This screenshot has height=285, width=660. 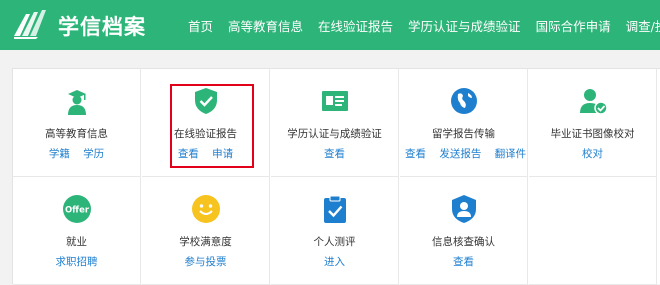 What do you see at coordinates (592, 134) in the screenshot?
I see `service-title: 毕业证书图像校对` at bounding box center [592, 134].